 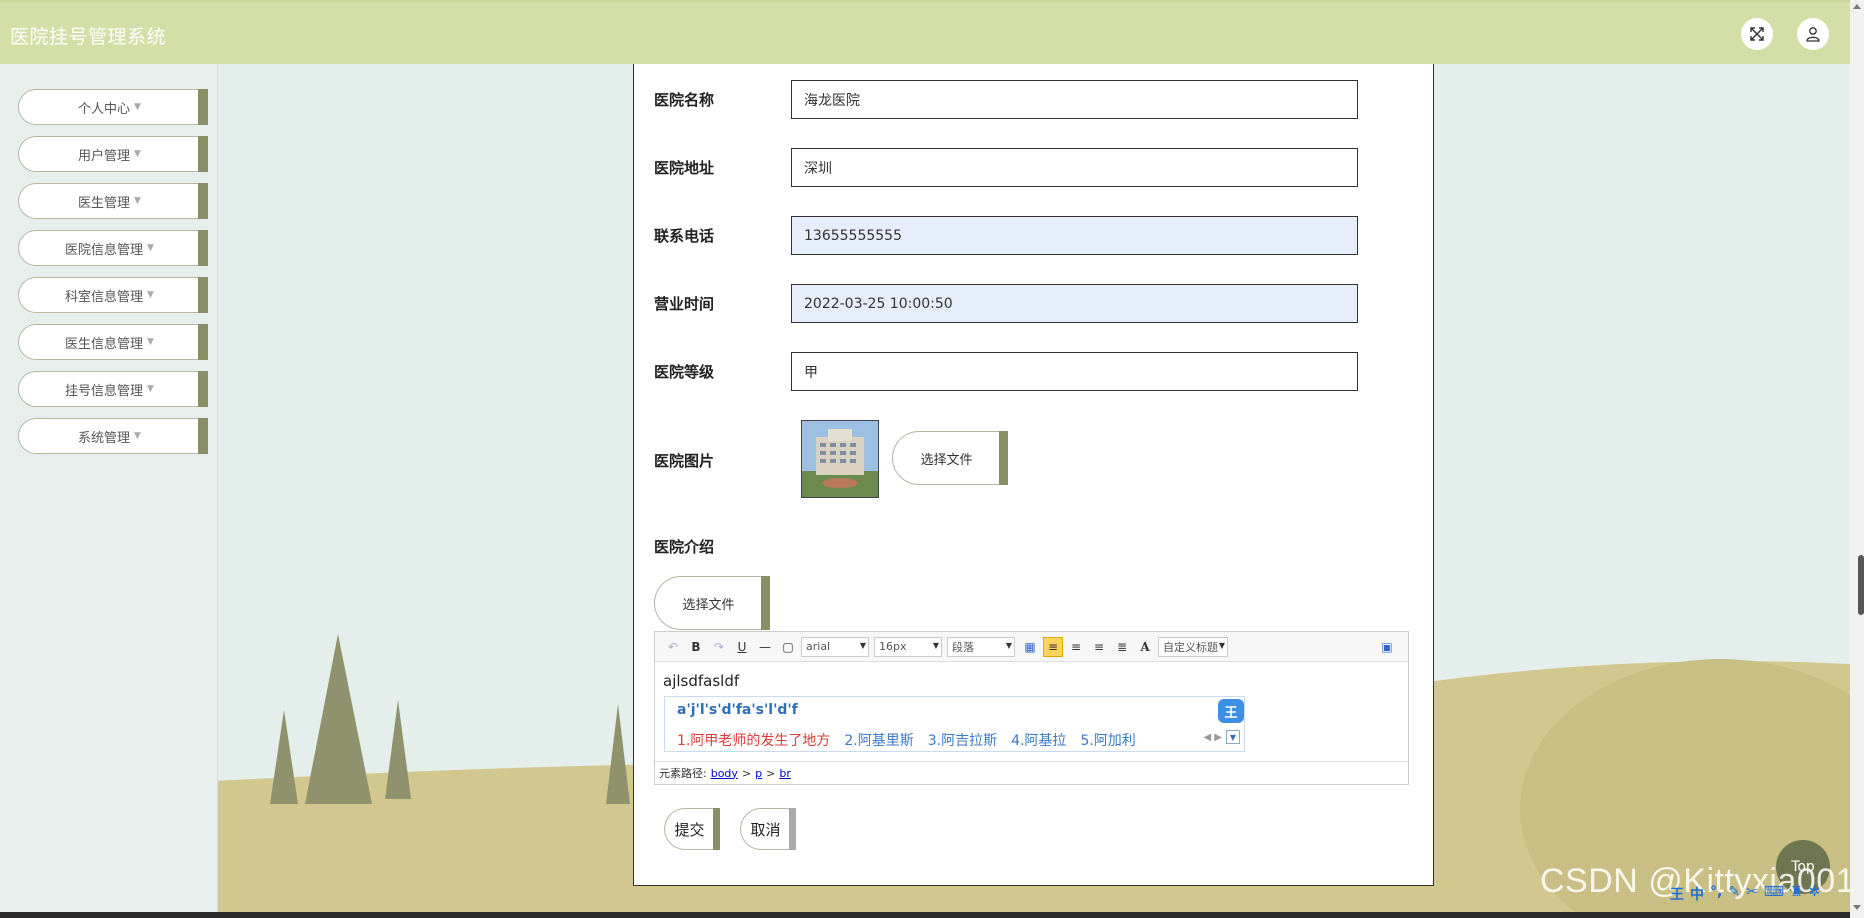 What do you see at coordinates (1074, 167) in the screenshot?
I see `hospital-address-input` at bounding box center [1074, 167].